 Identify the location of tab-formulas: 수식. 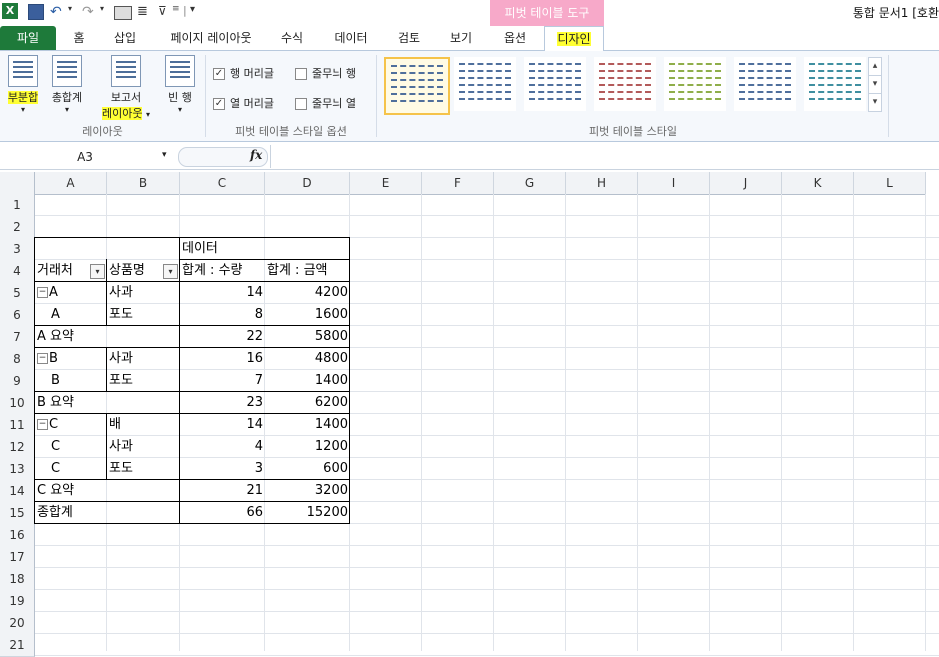
(292, 38).